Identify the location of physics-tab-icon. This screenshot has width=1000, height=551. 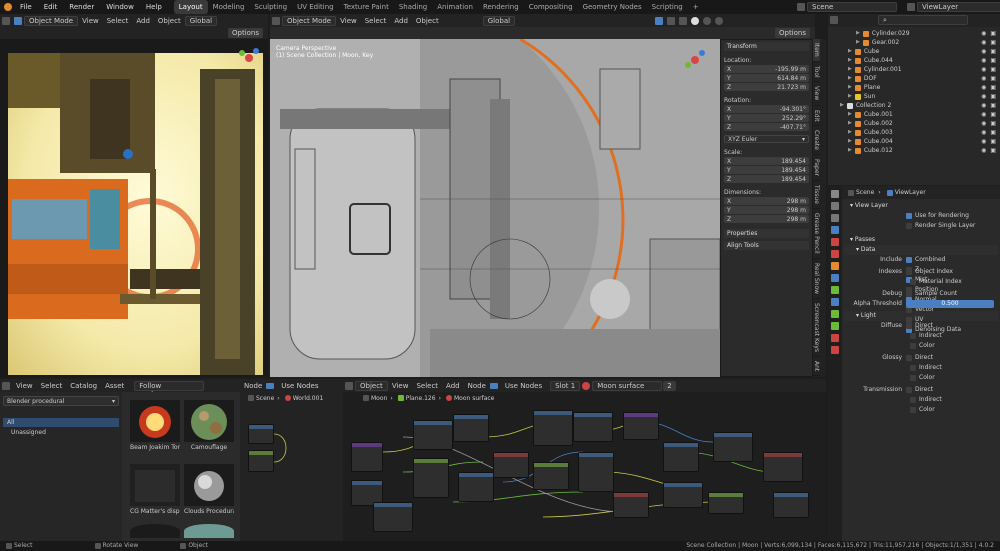
(835, 302).